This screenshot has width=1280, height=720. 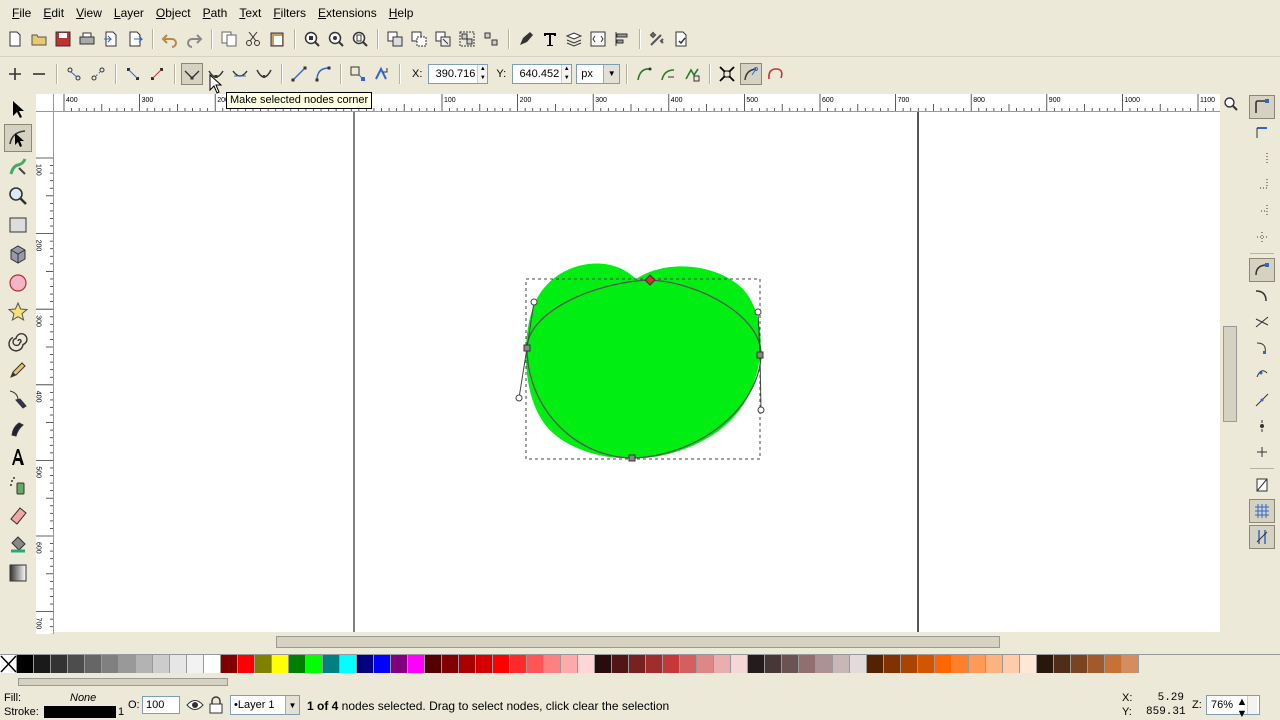 I want to click on snap-bbox-center-icon, so click(x=1262, y=237).